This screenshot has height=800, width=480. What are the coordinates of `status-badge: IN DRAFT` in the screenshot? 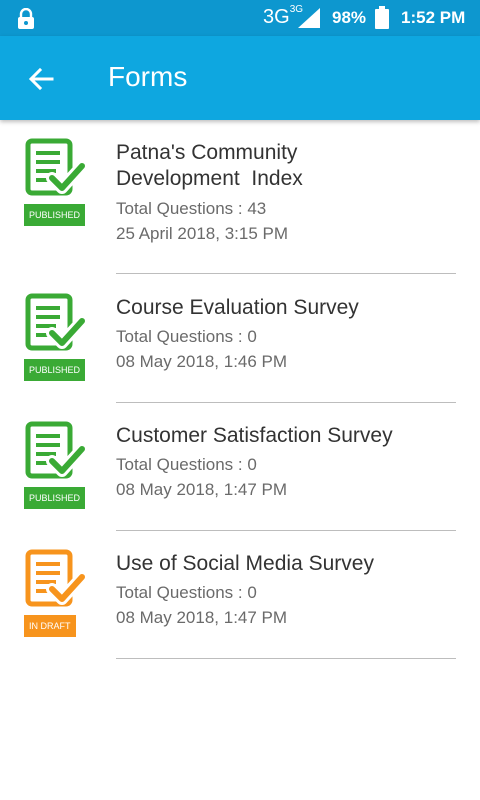 It's located at (50, 626).